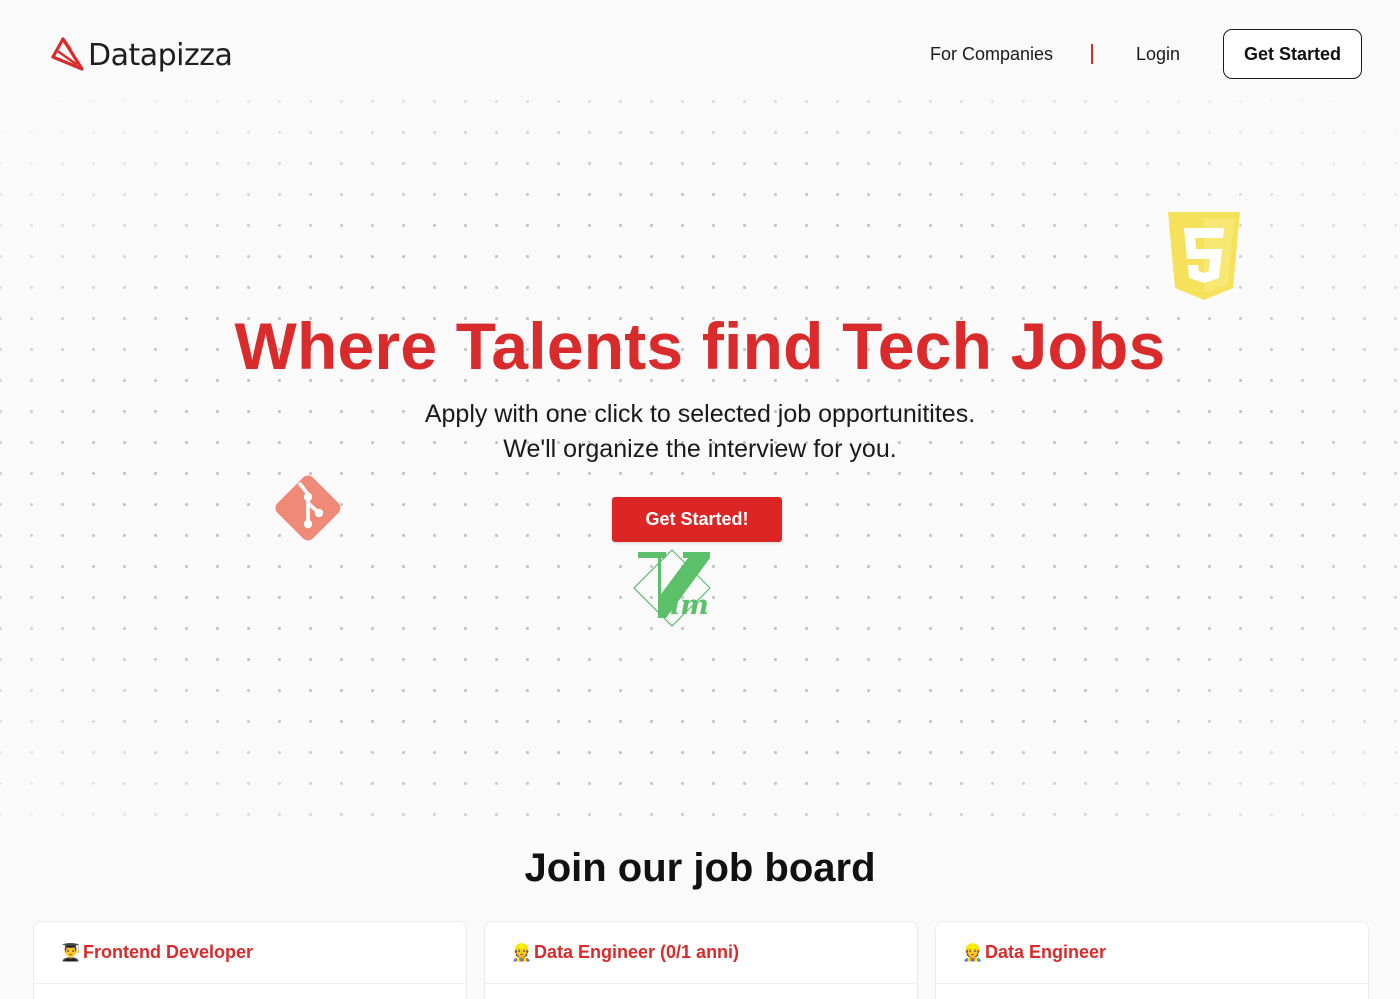 The height and width of the screenshot is (999, 1400). Describe the element at coordinates (168, 952) in the screenshot. I see `job-title: Frontend Developer` at that location.